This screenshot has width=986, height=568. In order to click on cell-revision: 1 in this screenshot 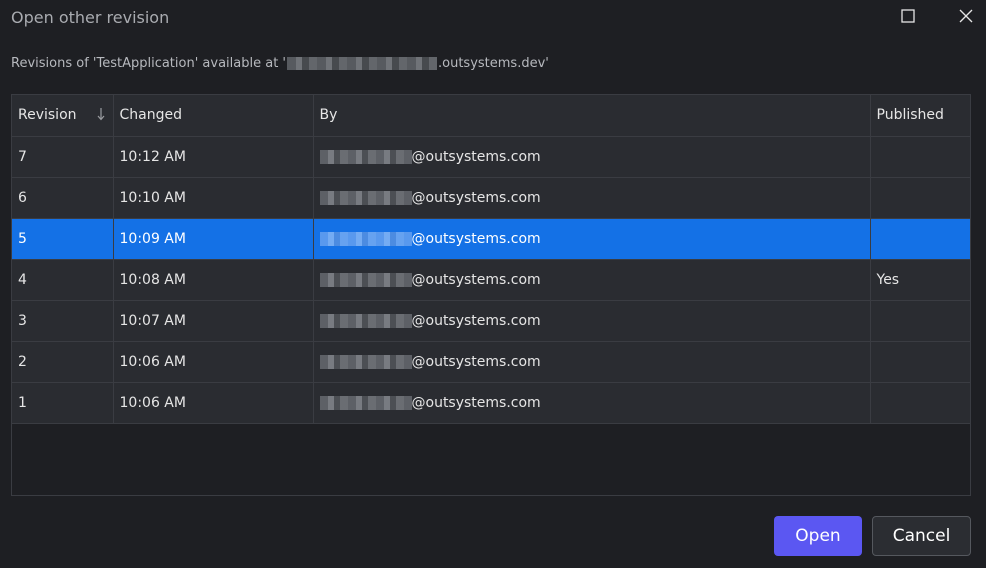, I will do `click(63, 403)`.